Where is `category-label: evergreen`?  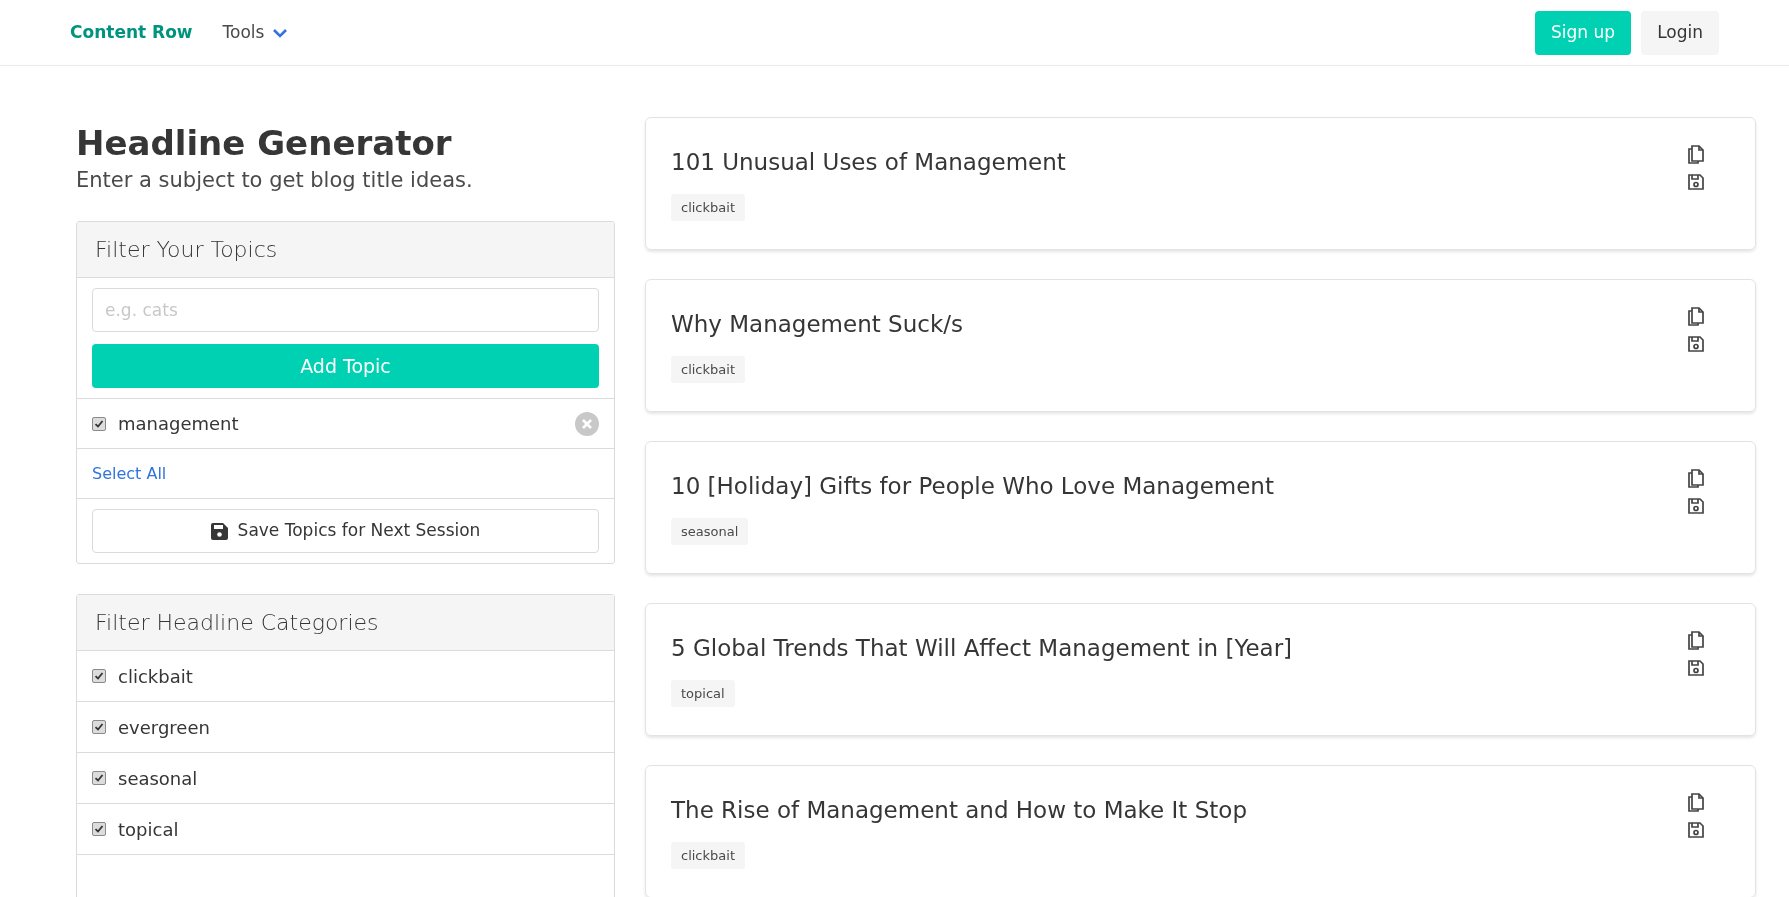
category-label: evergreen is located at coordinates (164, 727).